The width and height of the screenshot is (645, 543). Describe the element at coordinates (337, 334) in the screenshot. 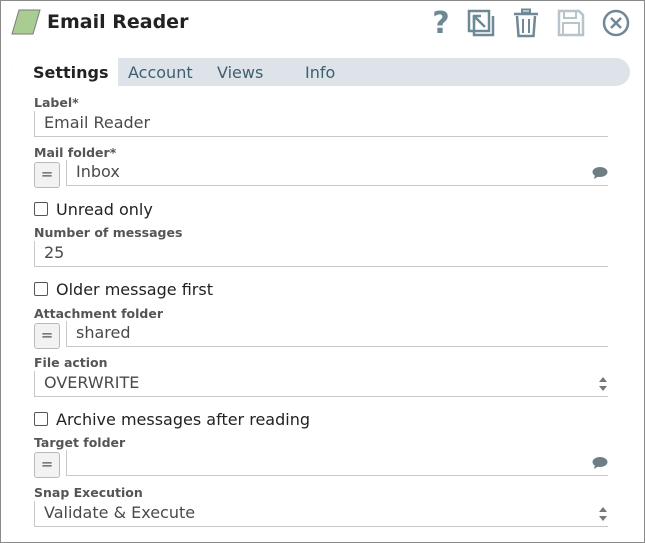

I see `attachment-folder-input: shared` at that location.